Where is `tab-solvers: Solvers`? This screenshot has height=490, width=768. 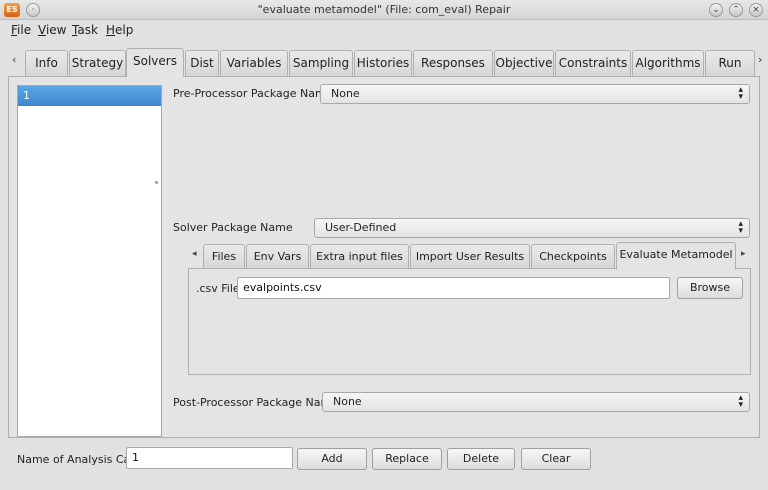
tab-solvers: Solvers is located at coordinates (155, 62).